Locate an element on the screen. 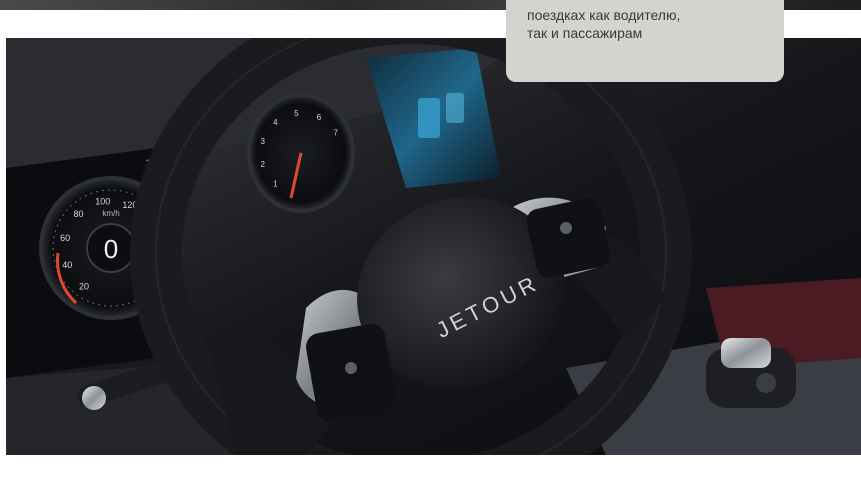  caption-line: так и пассажирам is located at coordinates (585, 33).